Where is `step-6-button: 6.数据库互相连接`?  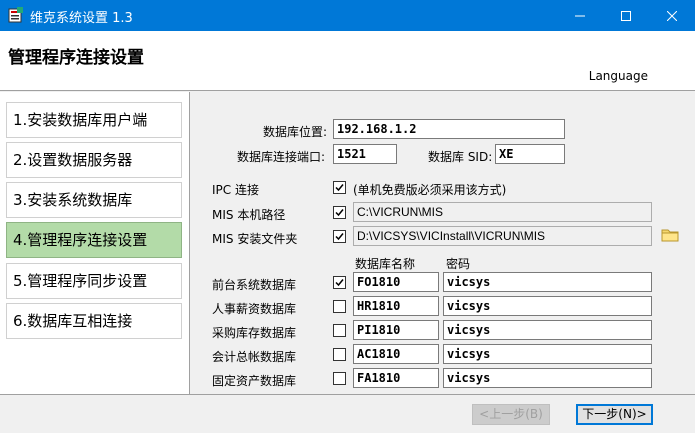 step-6-button: 6.数据库互相连接 is located at coordinates (94, 321).